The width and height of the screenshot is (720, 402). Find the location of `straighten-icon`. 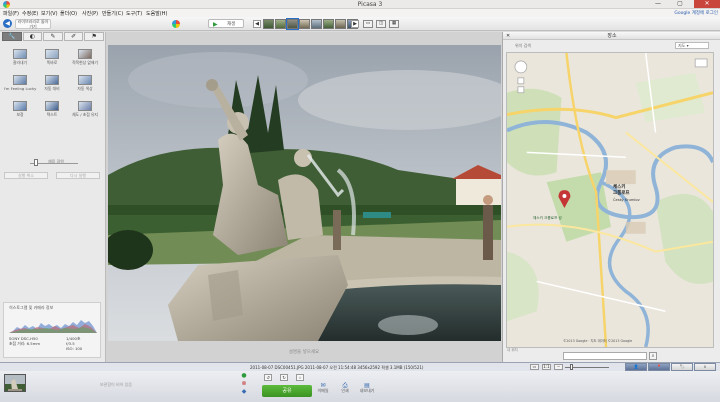

straighten-icon is located at coordinates (52, 54).